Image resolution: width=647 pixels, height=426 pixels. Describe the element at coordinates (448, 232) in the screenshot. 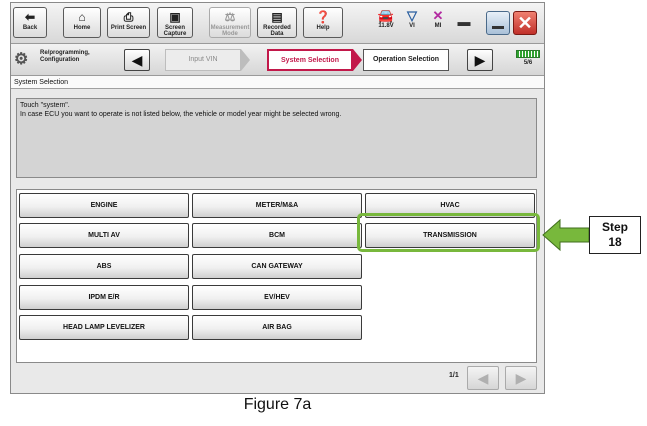

I see `transmission-highlight-box` at that location.